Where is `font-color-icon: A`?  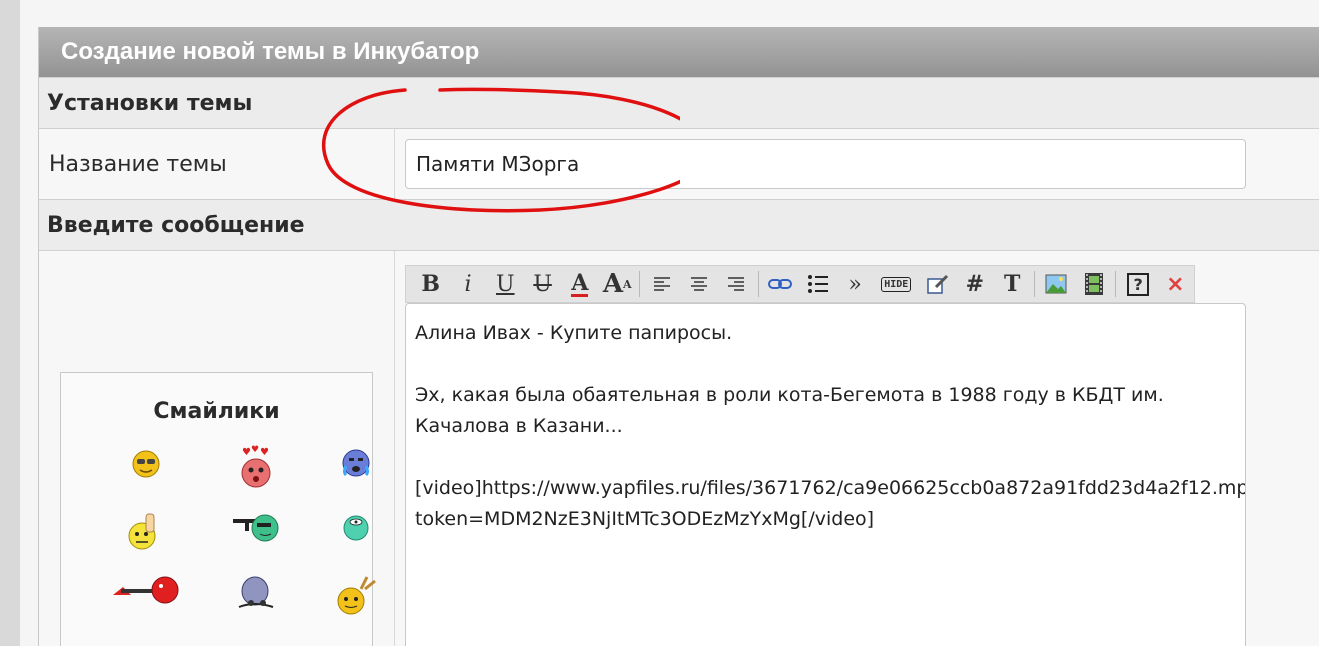 font-color-icon: A is located at coordinates (579, 284).